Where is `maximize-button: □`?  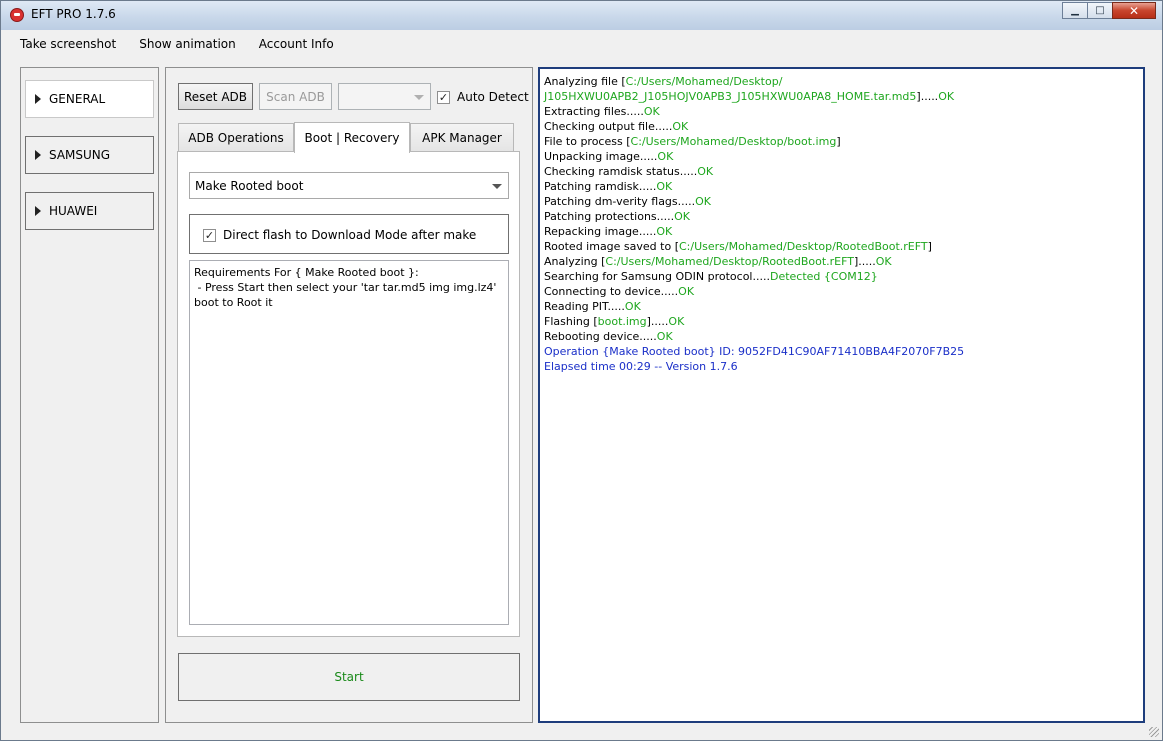 maximize-button: □ is located at coordinates (1100, 10).